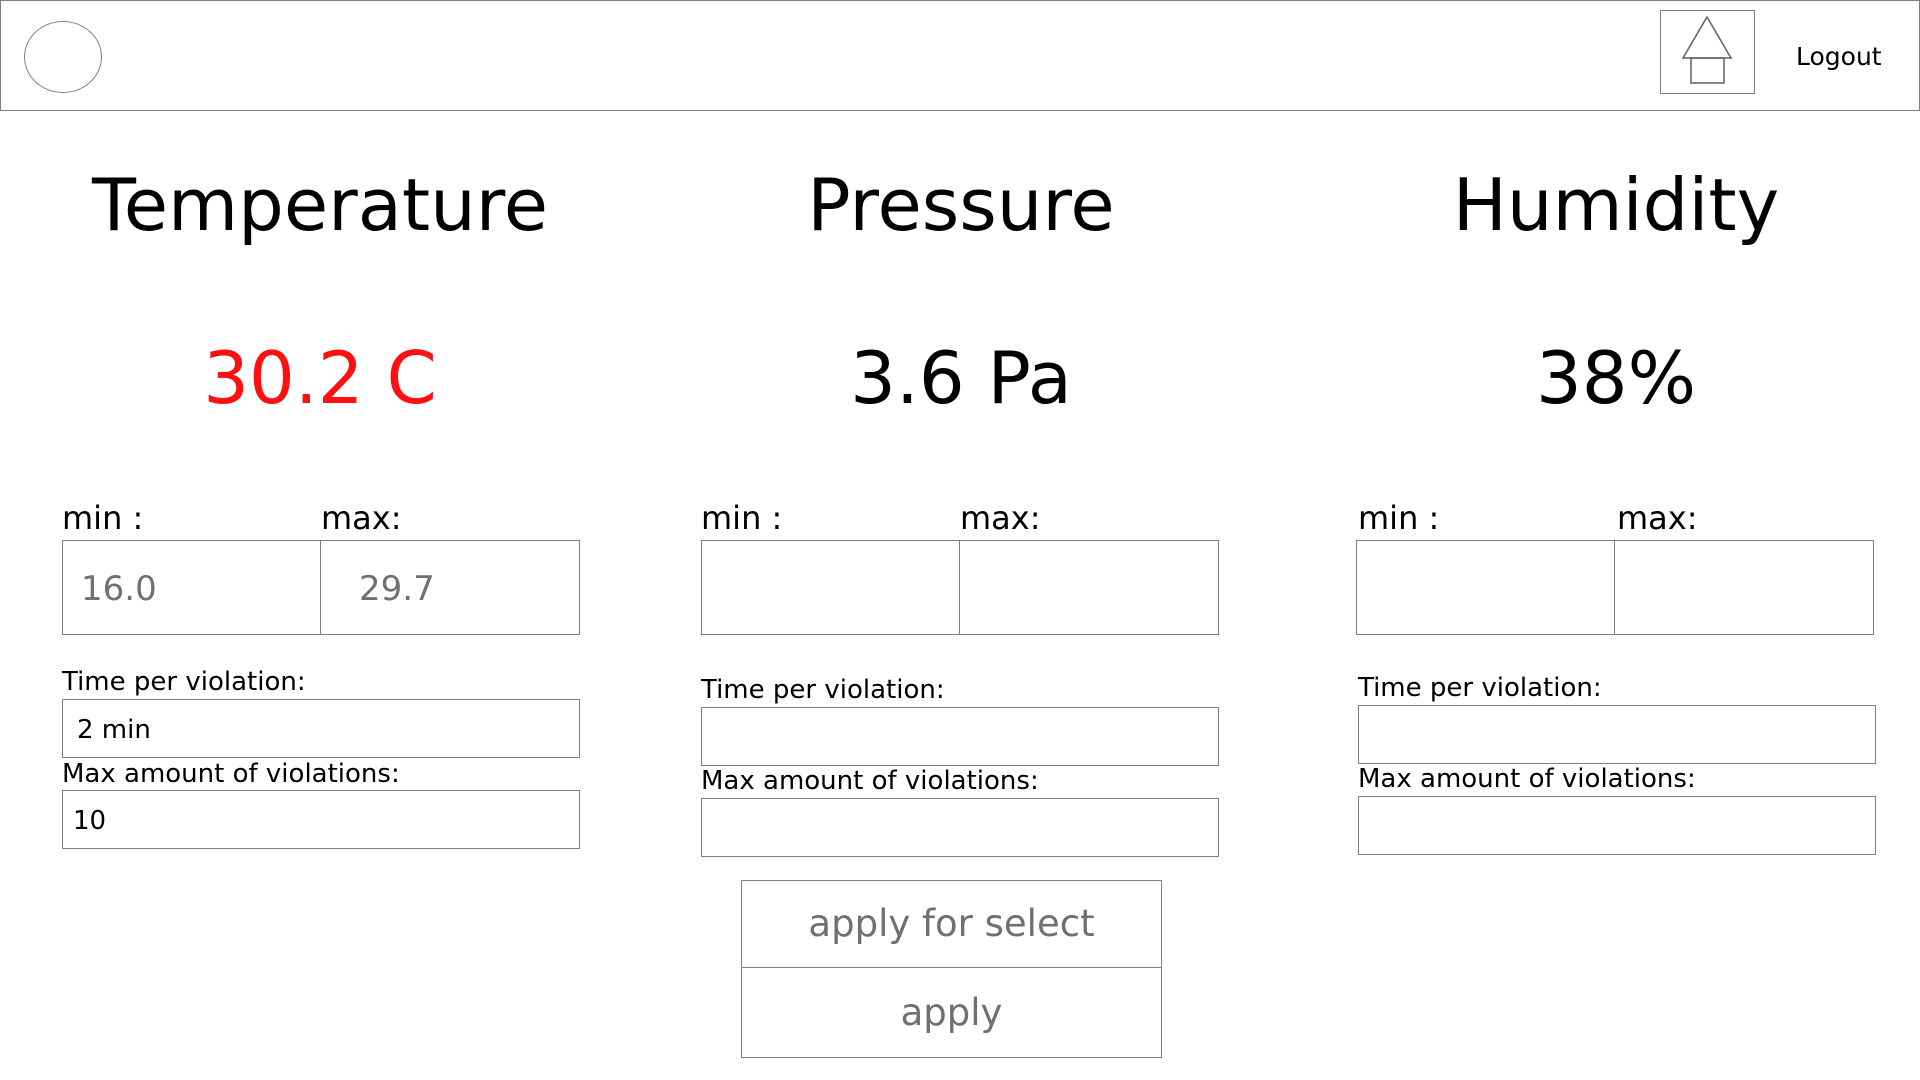  I want to click on home-icon, so click(1707, 49).